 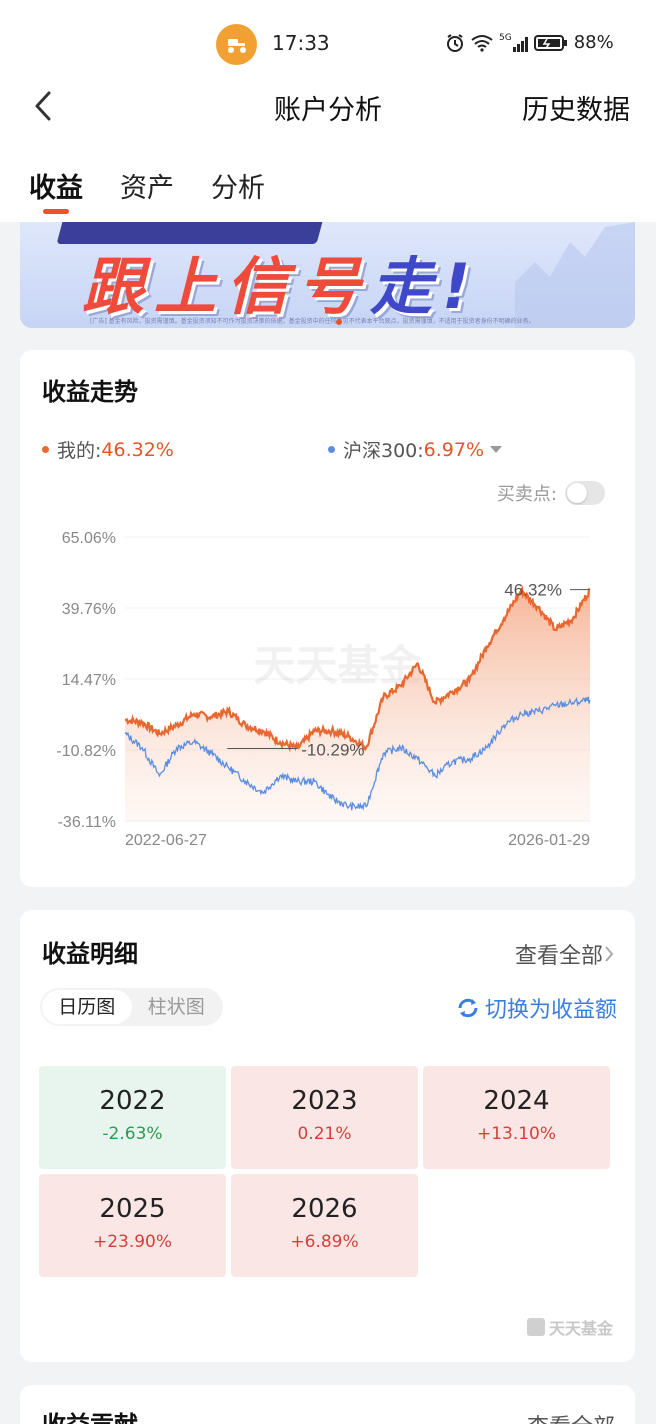 I want to click on buy-sell-toggle, so click(x=585, y=493).